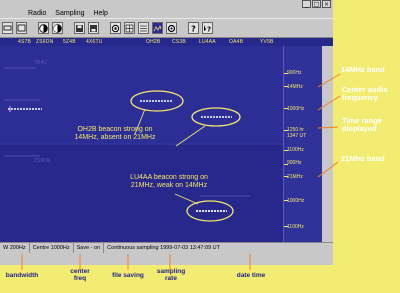 This screenshot has width=400, height=293. I want to click on fft-button, so click(157, 28).